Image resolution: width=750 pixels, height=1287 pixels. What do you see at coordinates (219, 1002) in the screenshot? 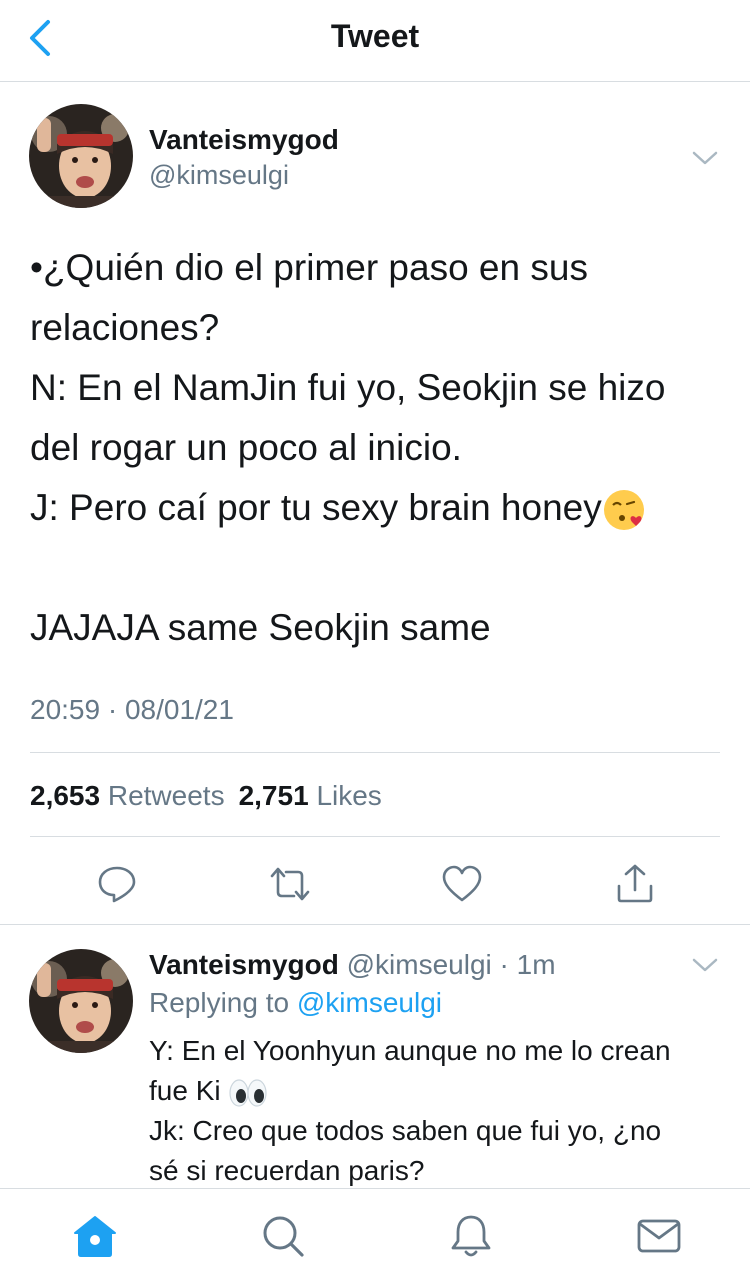
I see `replying-label: Replying to` at bounding box center [219, 1002].